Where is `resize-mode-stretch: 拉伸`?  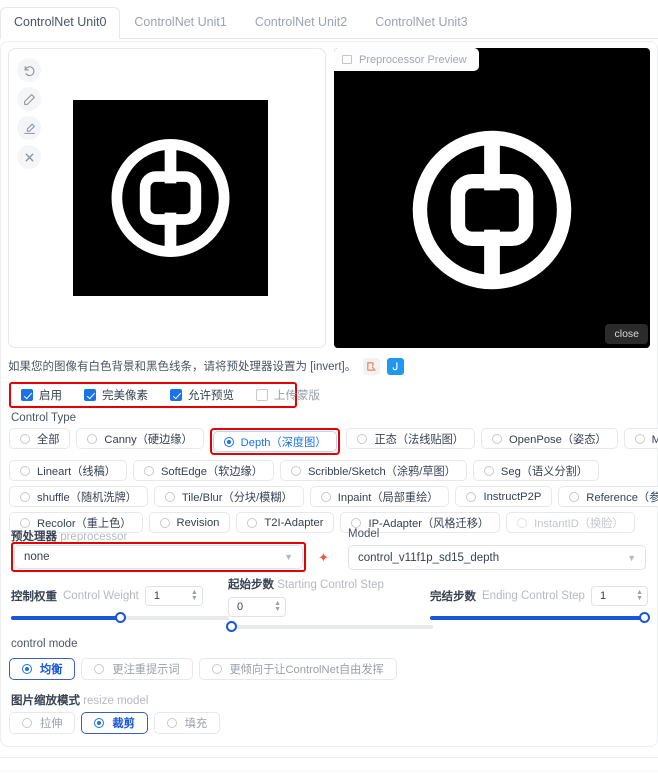 resize-mode-stretch: 拉伸 is located at coordinates (42, 723).